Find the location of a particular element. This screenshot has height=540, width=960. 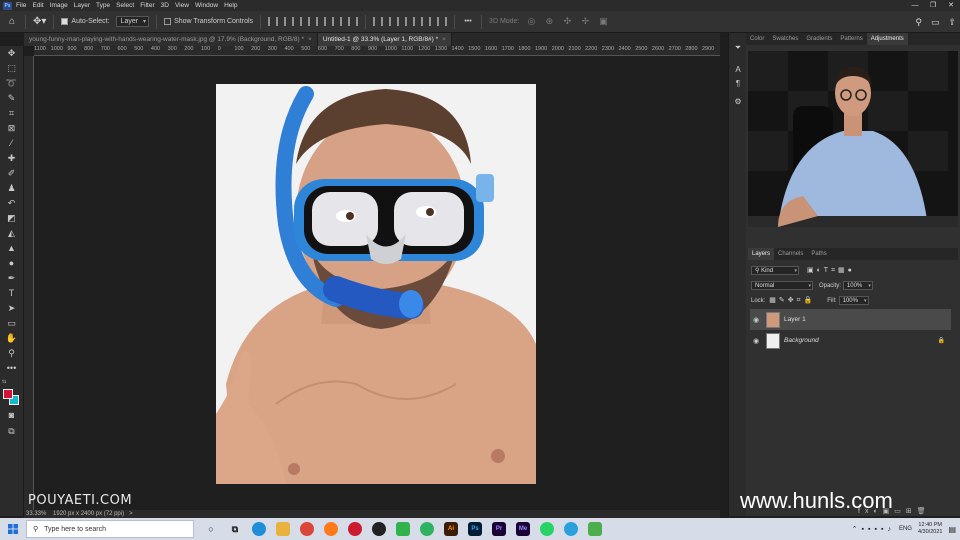

tab-paths: Paths is located at coordinates (818, 254).